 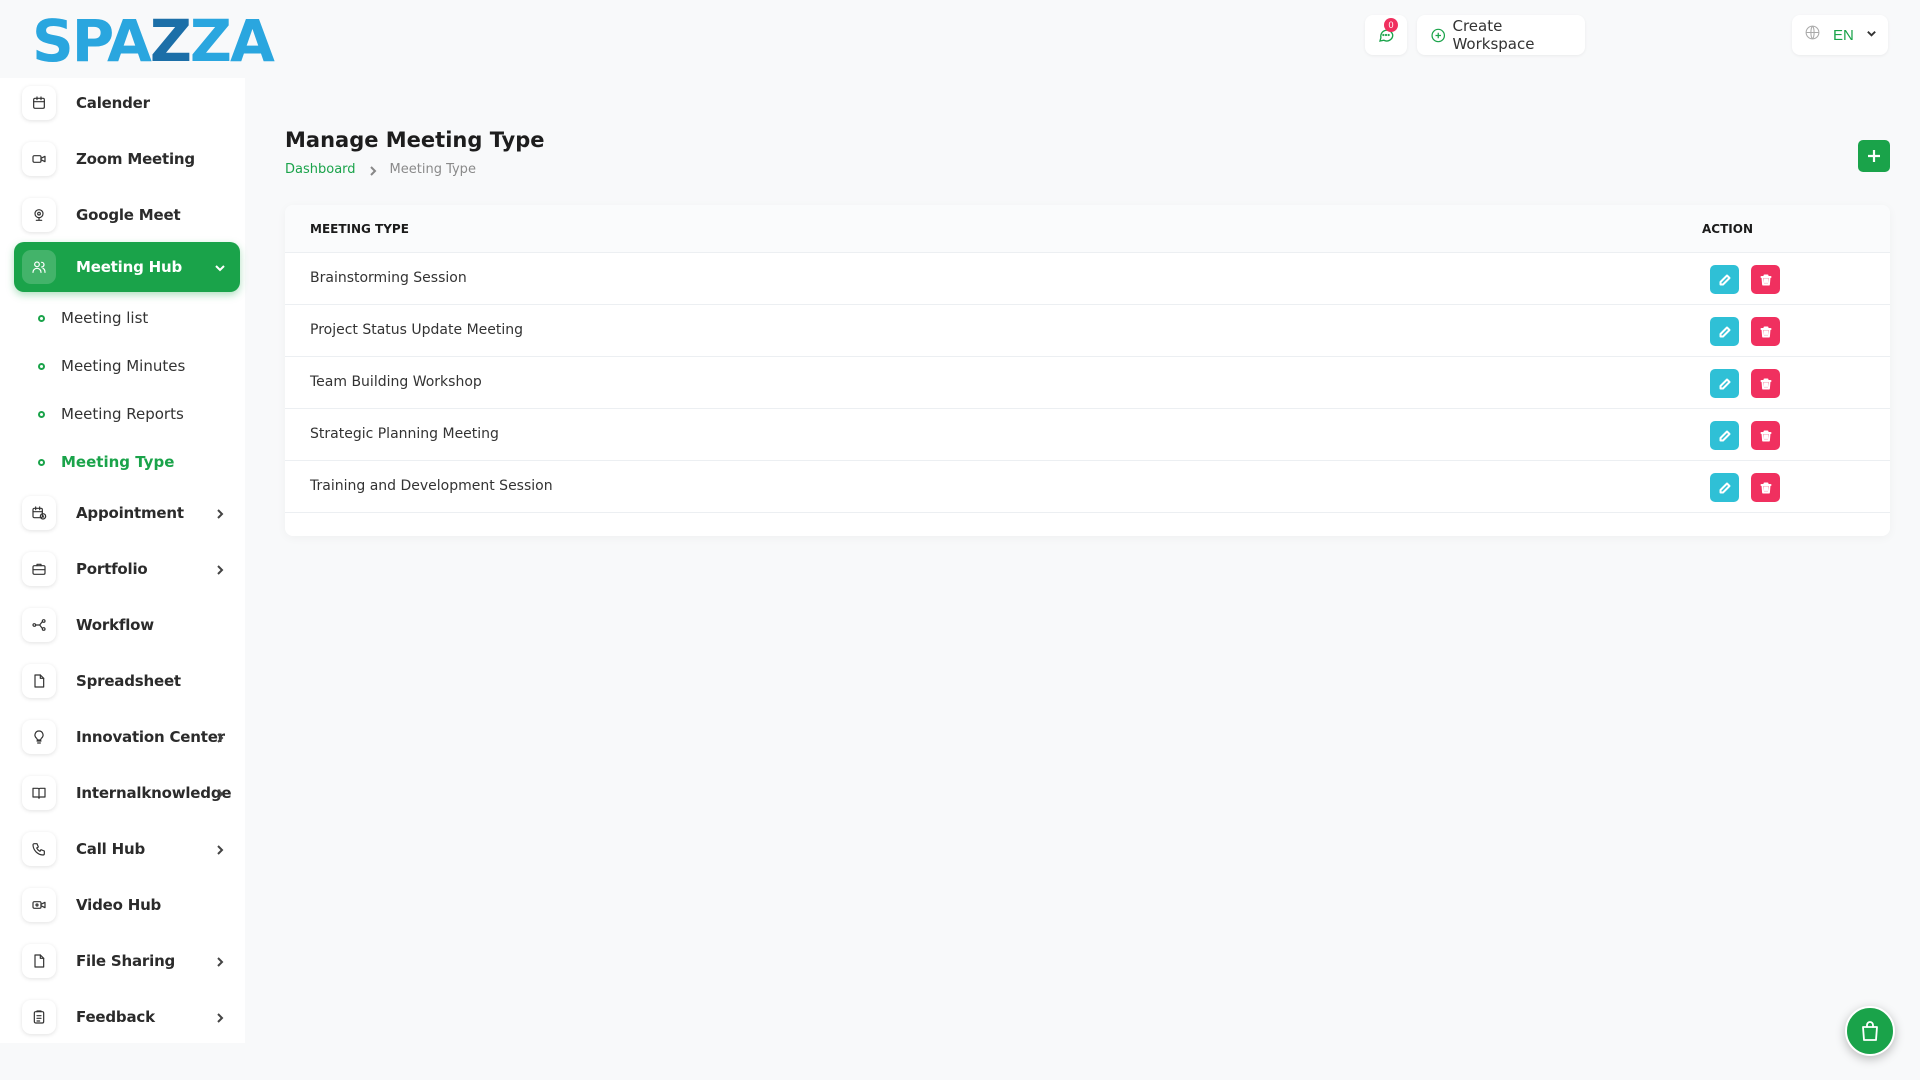 I want to click on workflow-icon, so click(x=39, y=625).